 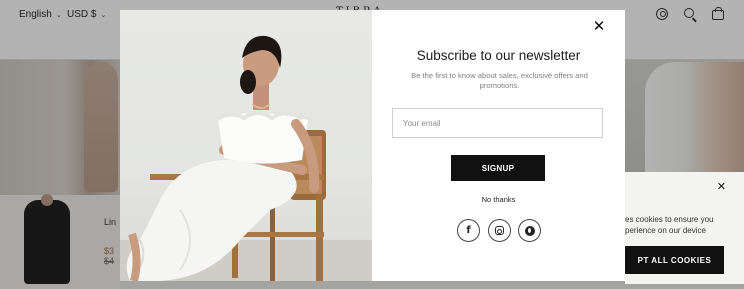 What do you see at coordinates (498, 168) in the screenshot?
I see `signup-button: SIGNUP` at bounding box center [498, 168].